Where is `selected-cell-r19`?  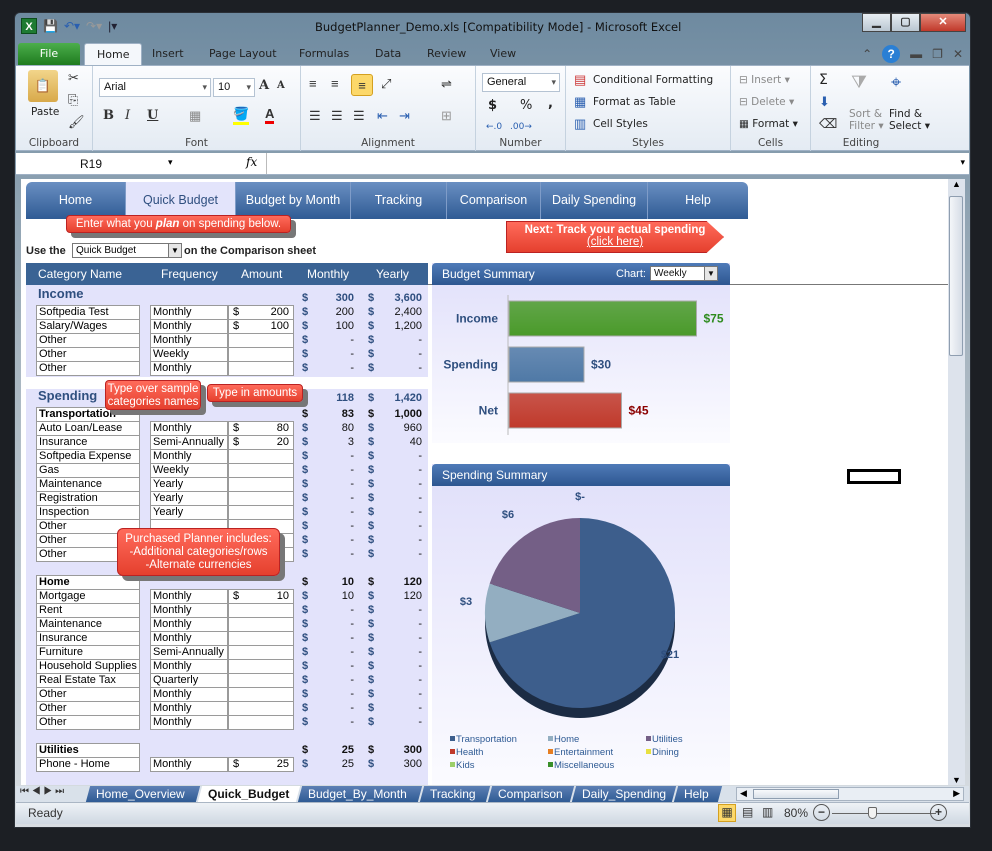
selected-cell-r19 is located at coordinates (874, 476).